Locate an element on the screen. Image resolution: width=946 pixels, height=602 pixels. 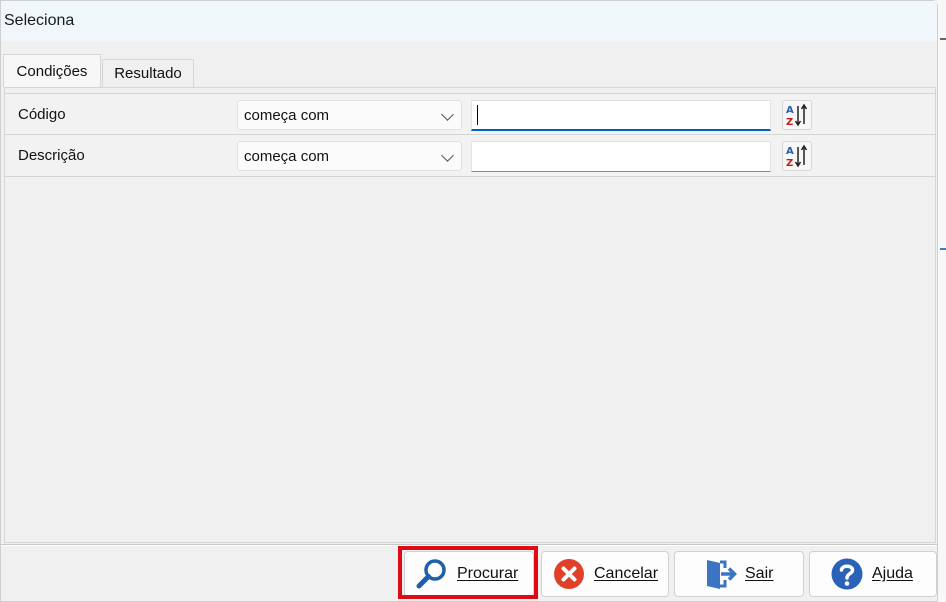
tab-resultado: Resultado is located at coordinates (148, 73).